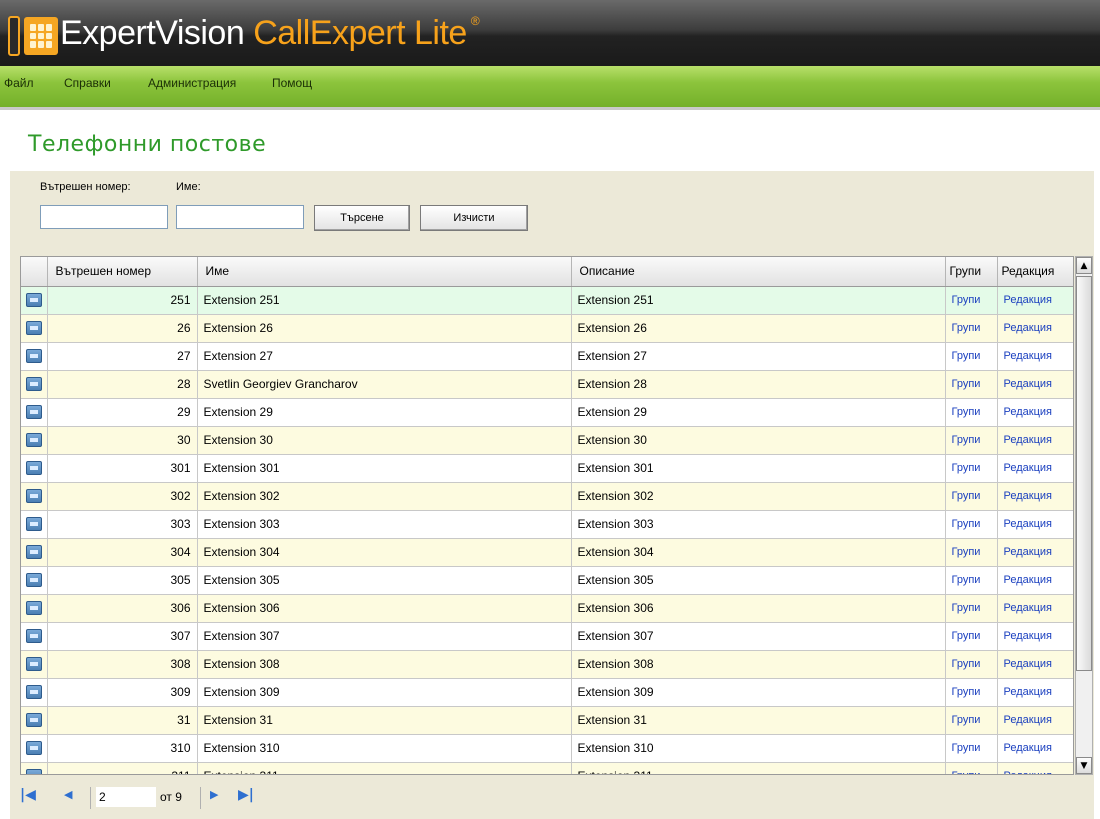 This screenshot has height=819, width=1100. I want to click on col-ext-number: Вътрешен номер, so click(122, 272).